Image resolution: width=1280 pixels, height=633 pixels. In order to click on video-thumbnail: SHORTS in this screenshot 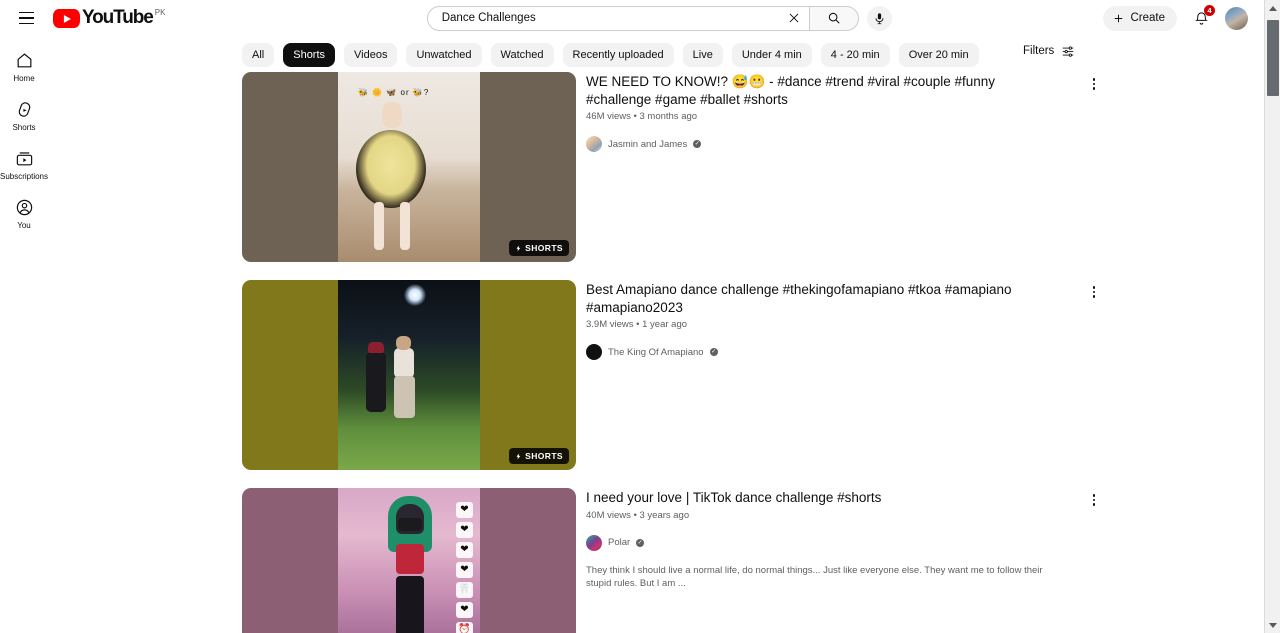, I will do `click(409, 375)`.